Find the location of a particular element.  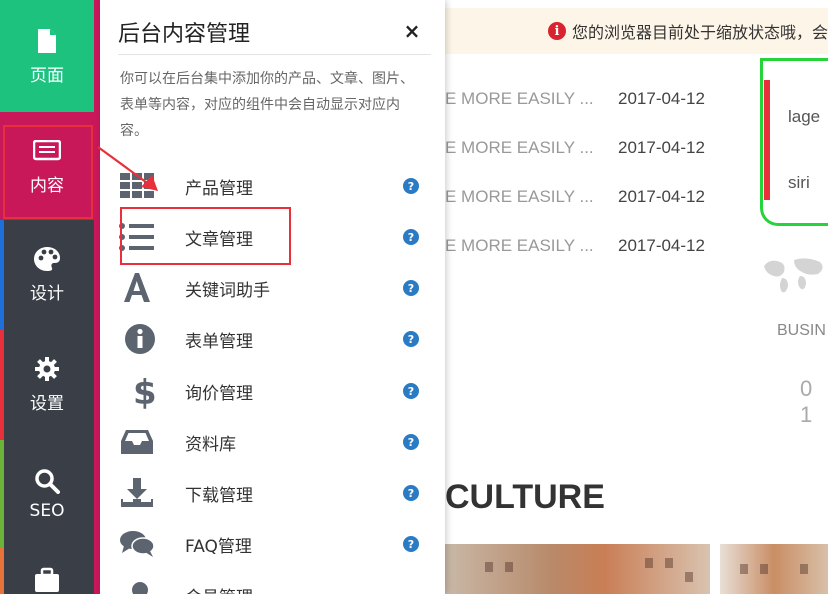

menu-item-faq: FAQ管理 ? is located at coordinates (273, 544).